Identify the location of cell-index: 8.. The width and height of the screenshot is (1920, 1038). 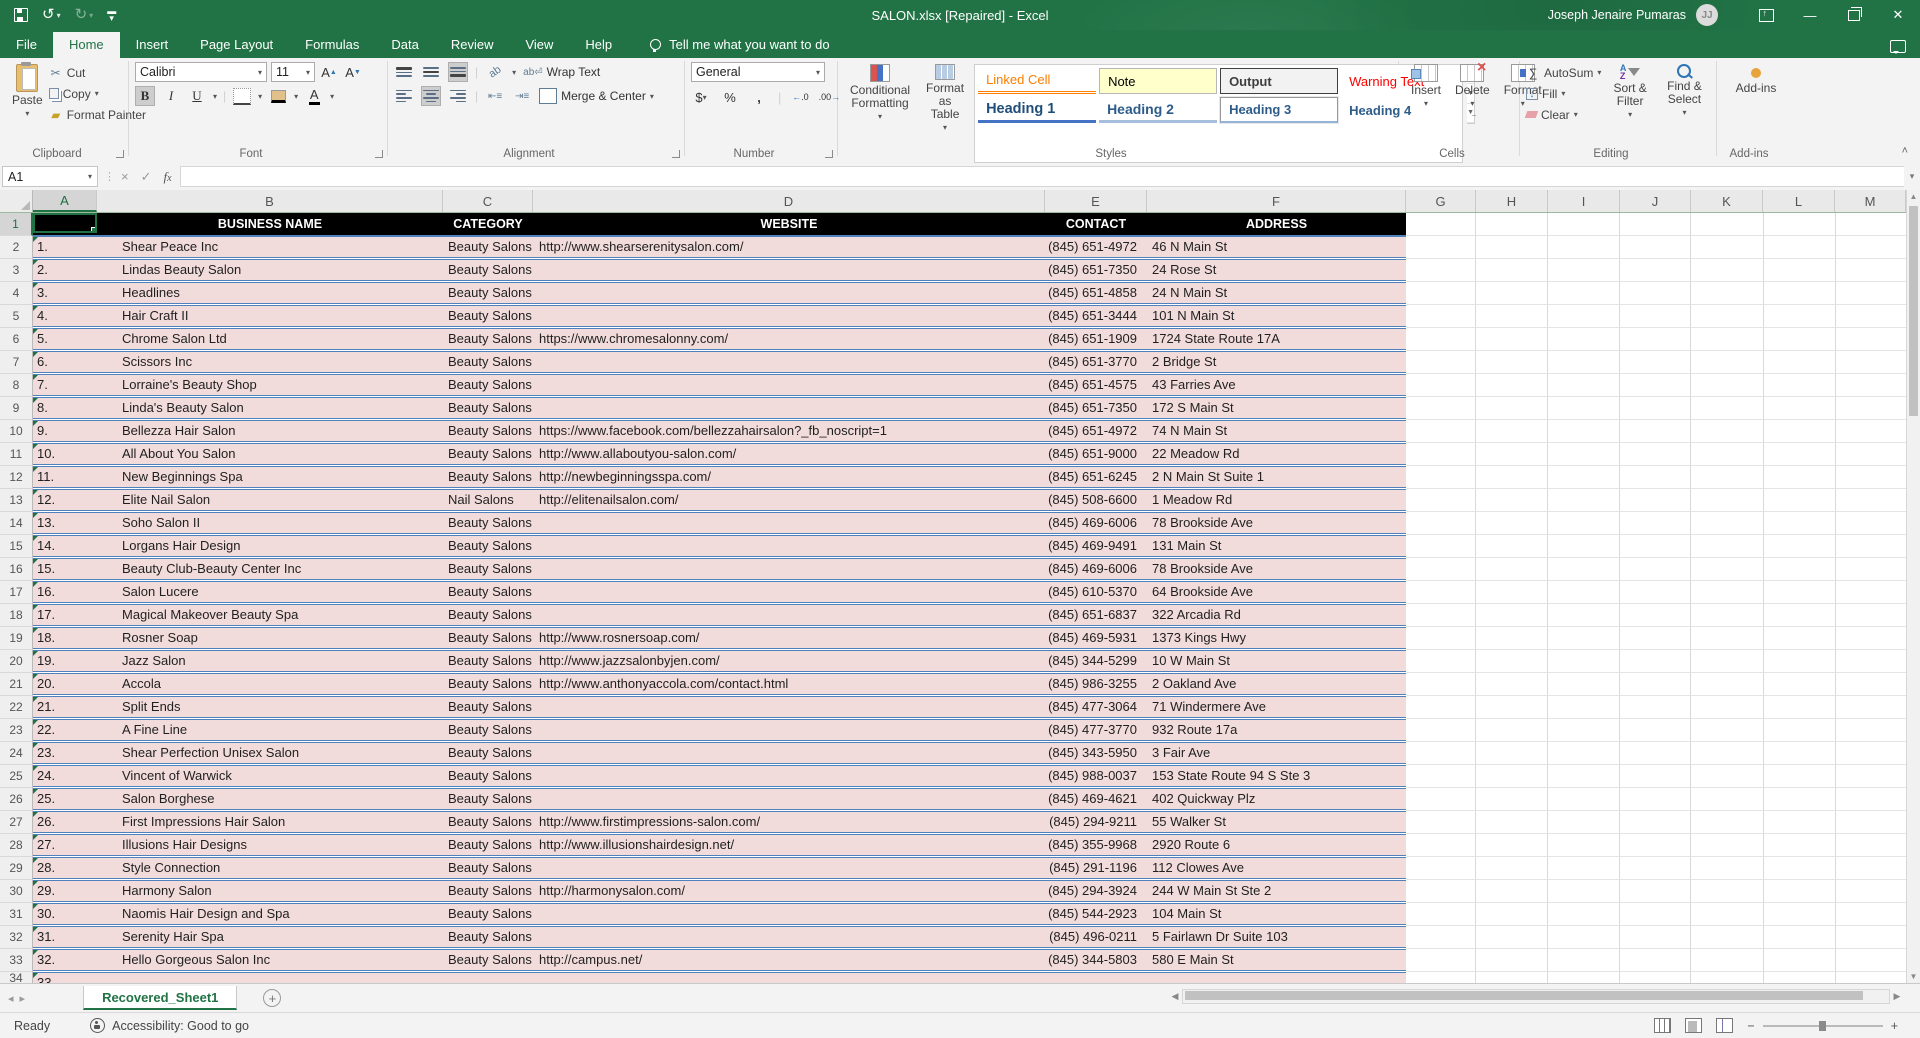
(65, 408).